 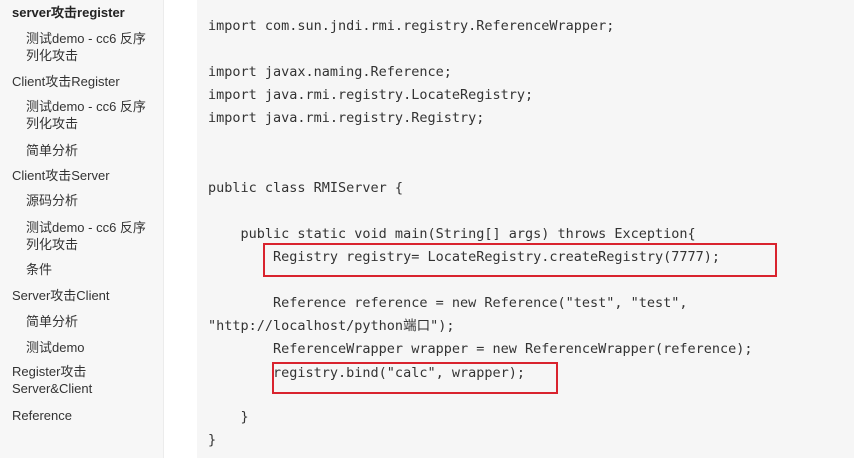 I want to click on code-line: import javax.naming.Reference;, so click(x=330, y=72).